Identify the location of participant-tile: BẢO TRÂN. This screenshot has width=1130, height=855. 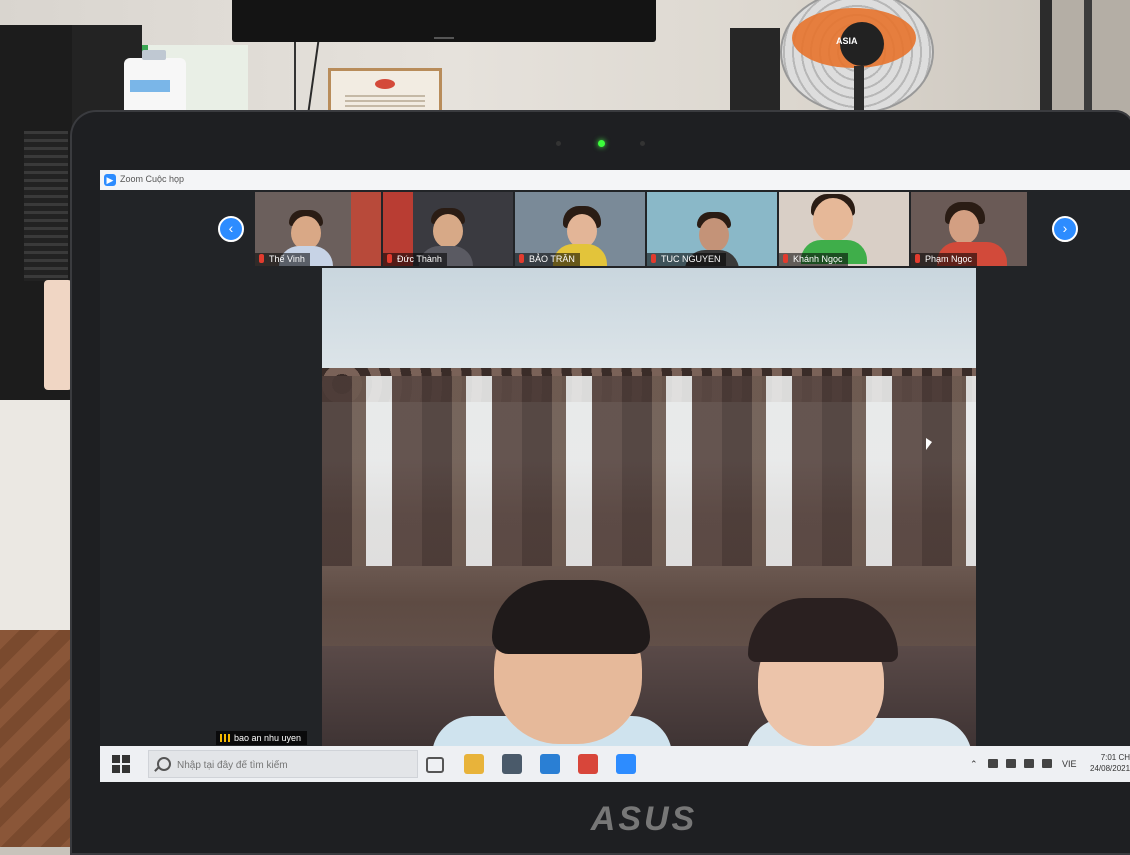
(580, 229).